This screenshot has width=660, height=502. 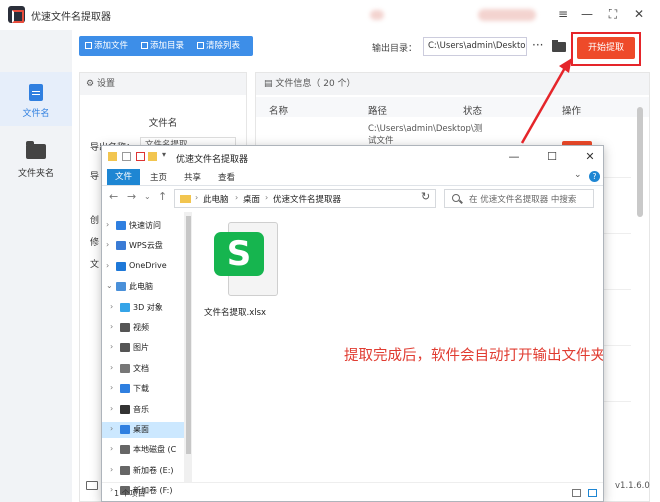 I want to click on nav-item: › 文档, so click(x=143, y=369).